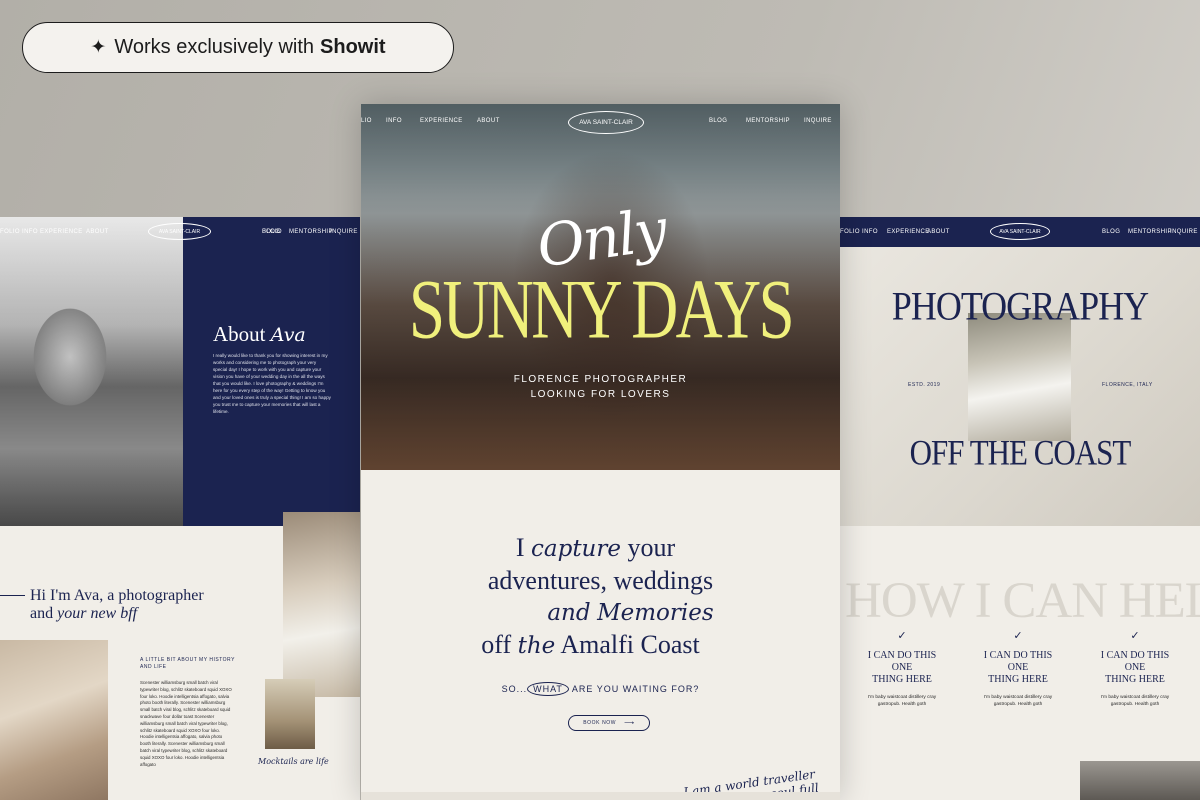 The image size is (1200, 800). Describe the element at coordinates (91, 371) in the screenshot. I see `about-hero-photo` at that location.